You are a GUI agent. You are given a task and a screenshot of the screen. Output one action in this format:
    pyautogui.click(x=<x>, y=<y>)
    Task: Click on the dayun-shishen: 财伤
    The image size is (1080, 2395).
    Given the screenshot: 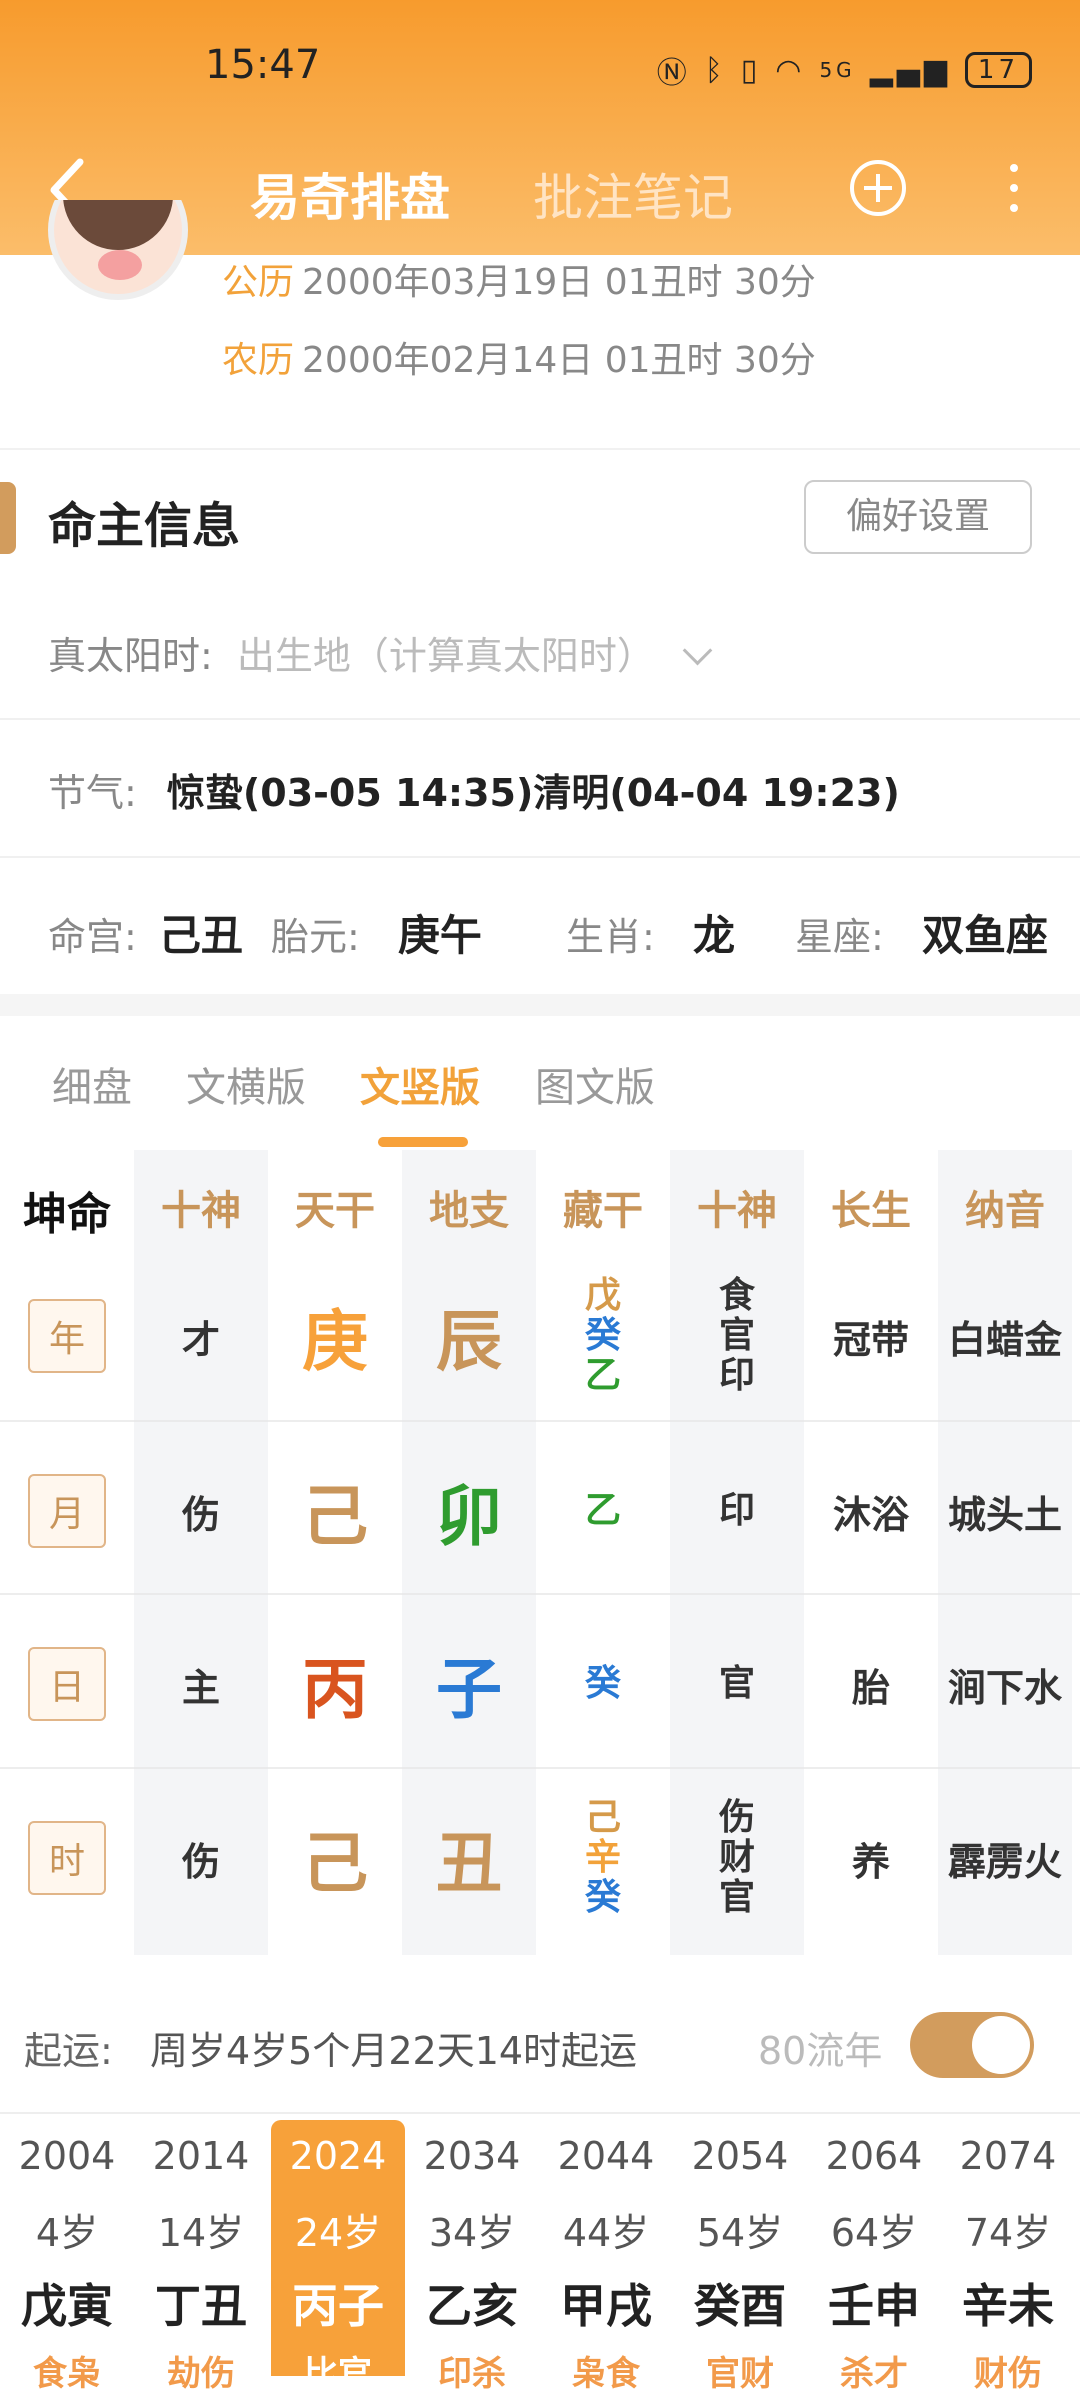 What is the action you would take?
    pyautogui.click(x=1008, y=2374)
    